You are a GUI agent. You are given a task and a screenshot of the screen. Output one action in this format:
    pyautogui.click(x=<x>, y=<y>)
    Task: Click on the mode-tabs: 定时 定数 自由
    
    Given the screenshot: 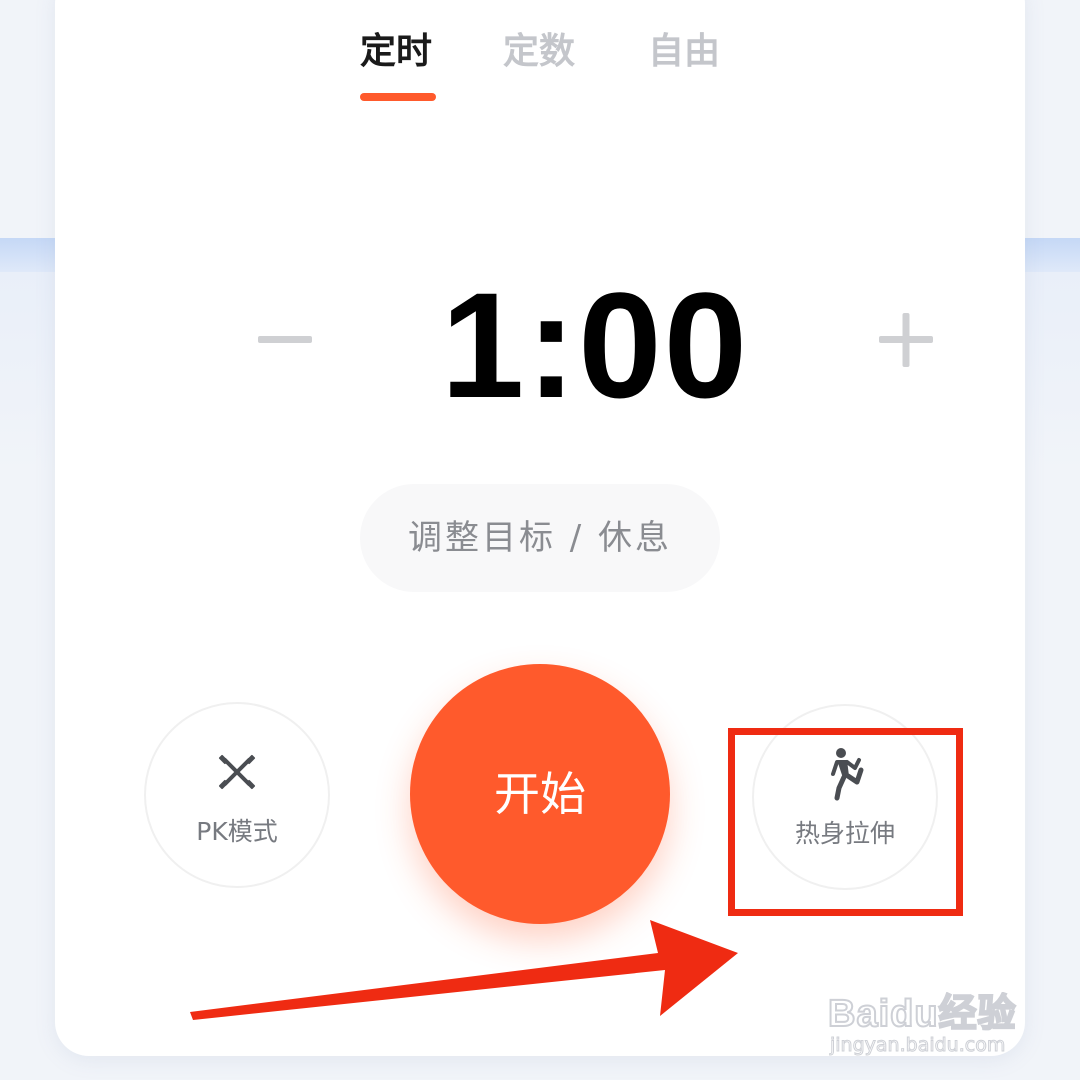 What is the action you would take?
    pyautogui.click(x=540, y=67)
    